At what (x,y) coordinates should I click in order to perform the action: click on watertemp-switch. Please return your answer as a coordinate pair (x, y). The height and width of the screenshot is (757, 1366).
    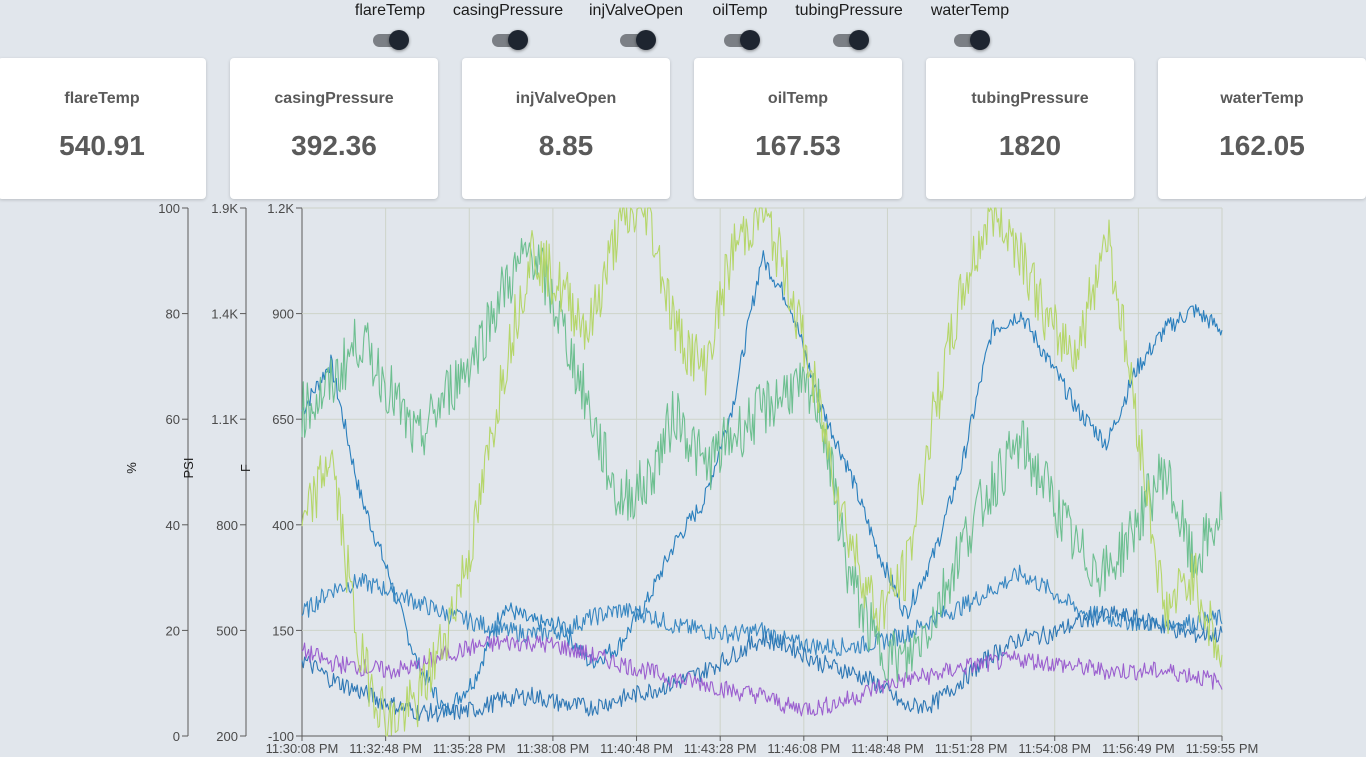
    Looking at the image, I should click on (972, 40).